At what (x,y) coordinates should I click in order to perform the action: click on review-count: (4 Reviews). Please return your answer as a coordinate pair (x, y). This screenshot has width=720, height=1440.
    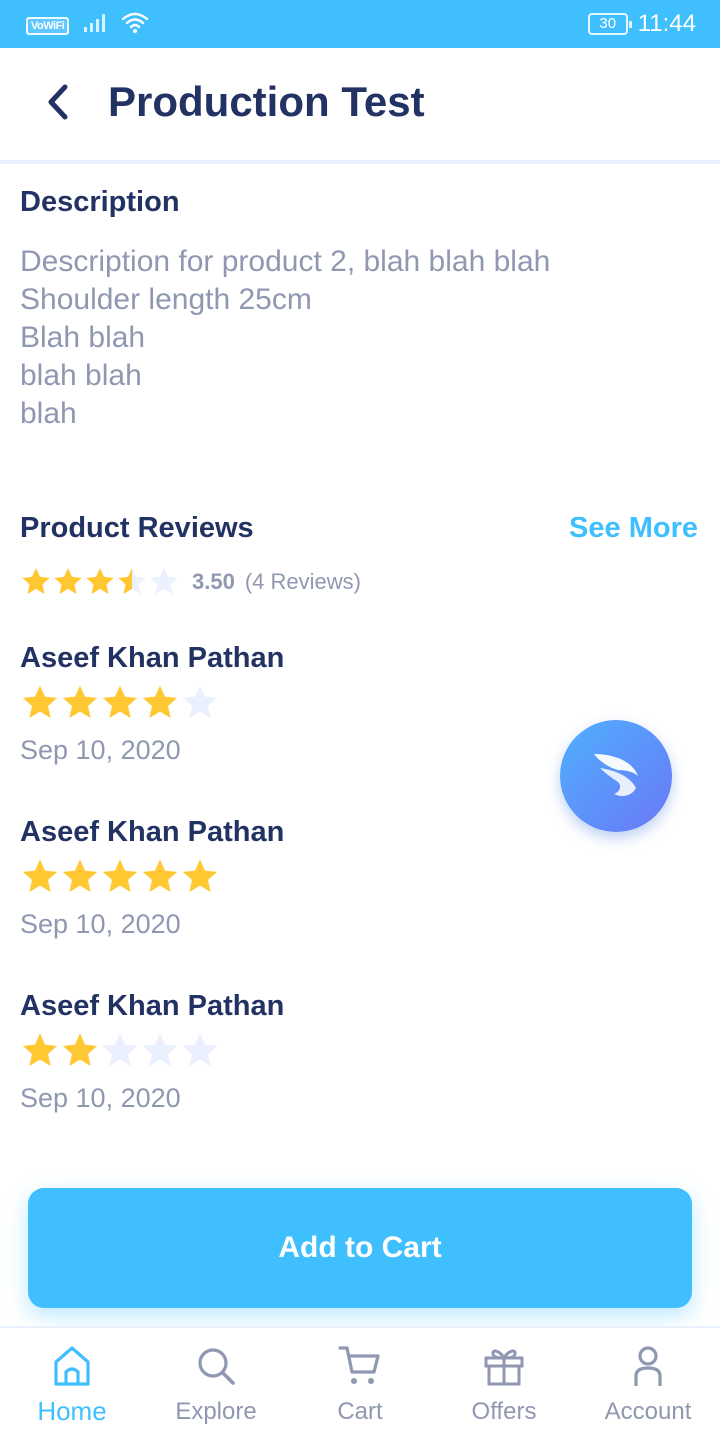
    Looking at the image, I should click on (302, 581).